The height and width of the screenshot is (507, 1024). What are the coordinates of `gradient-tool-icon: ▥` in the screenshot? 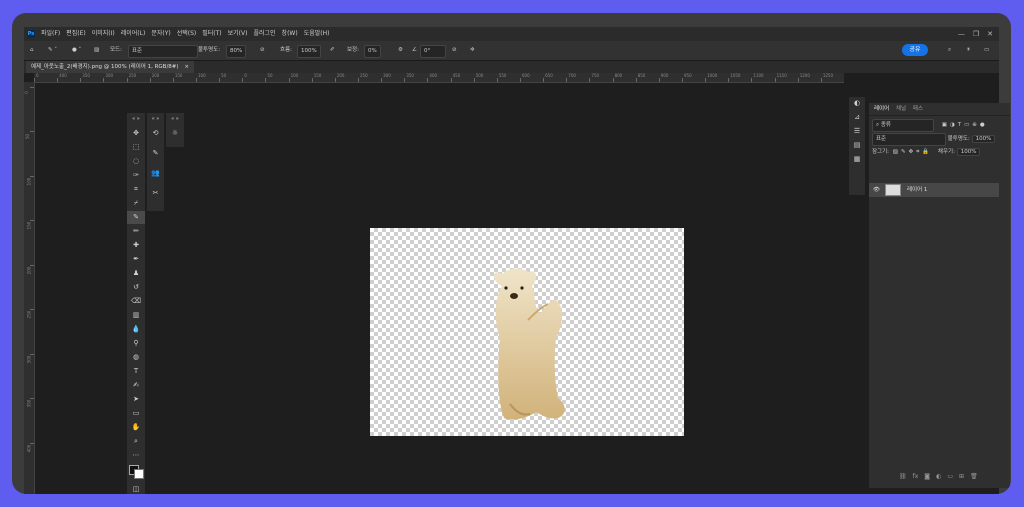 It's located at (136, 315).